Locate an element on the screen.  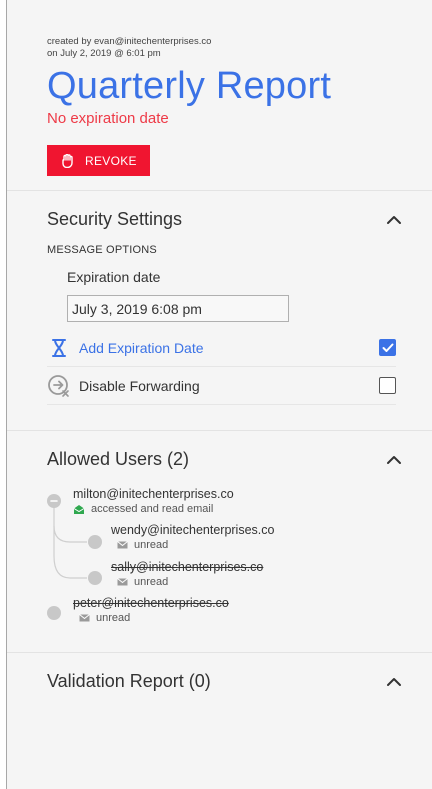
user-status: accessed and read email is located at coordinates (153, 509).